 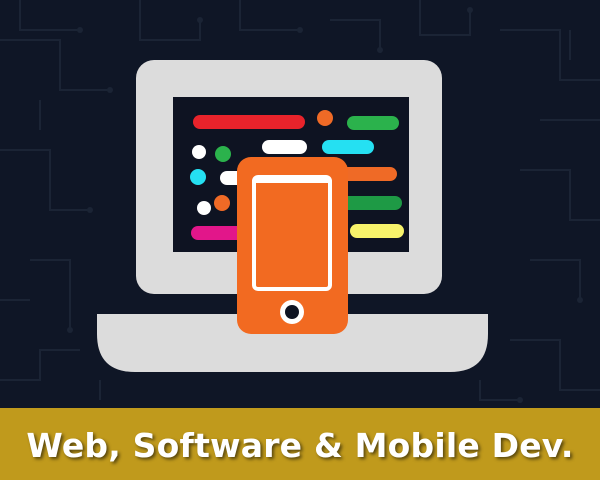 I want to click on code-bar-green, so click(x=373, y=123).